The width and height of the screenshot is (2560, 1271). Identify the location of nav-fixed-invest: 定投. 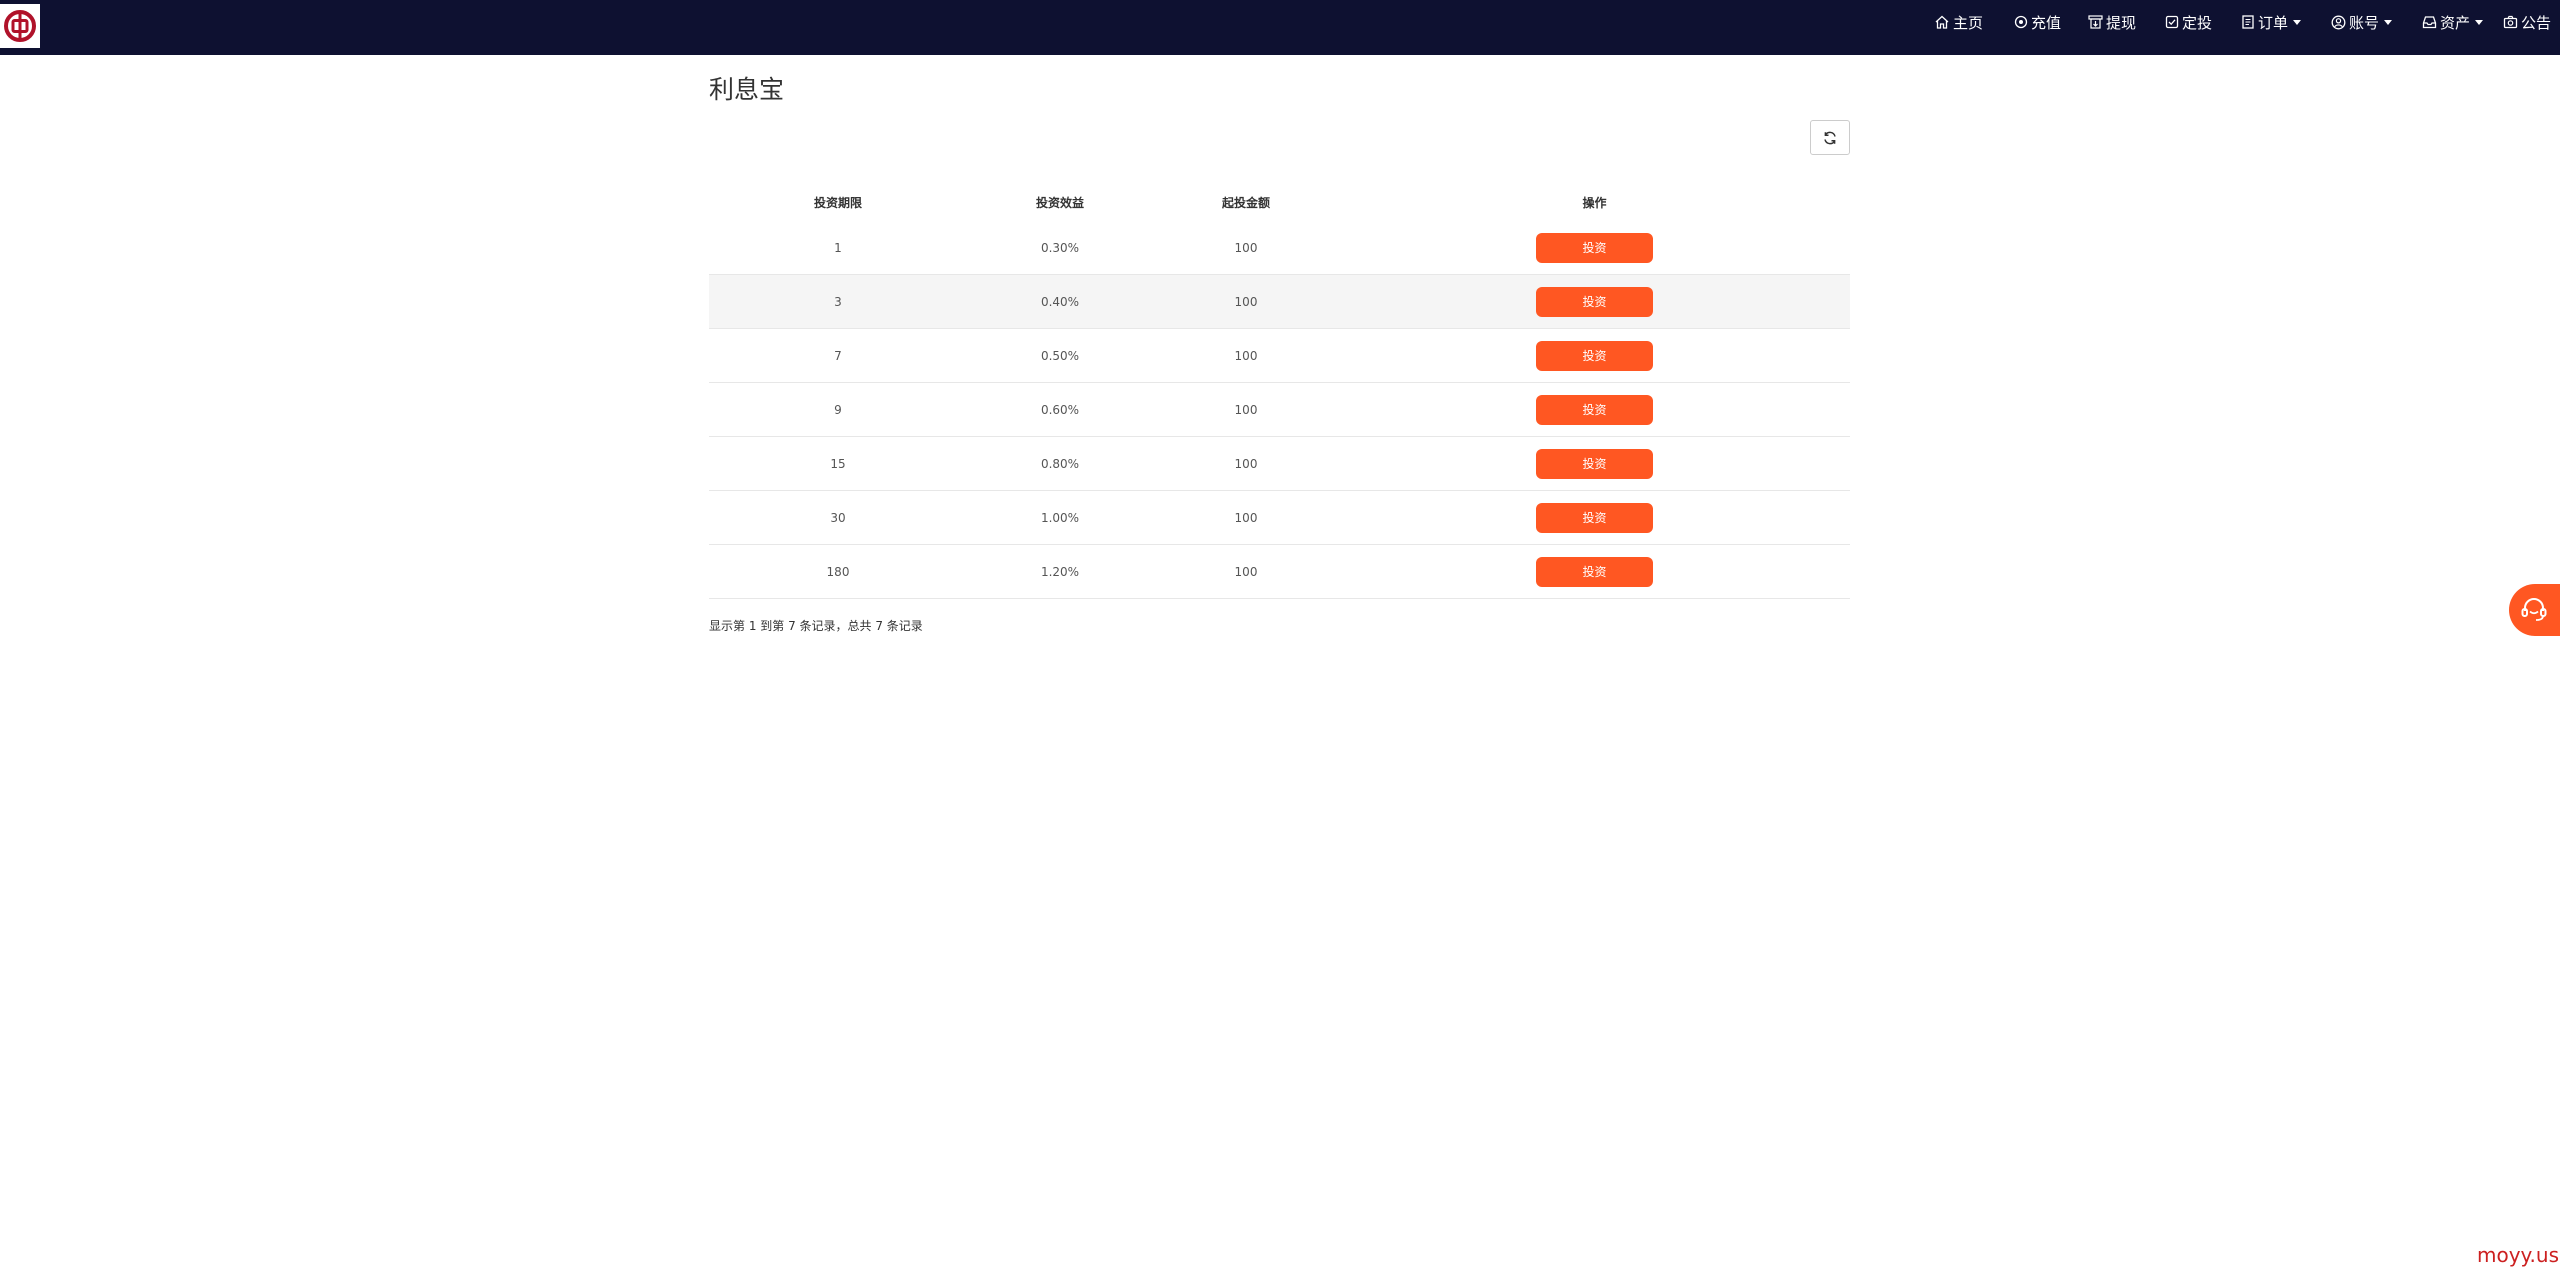
(2188, 22).